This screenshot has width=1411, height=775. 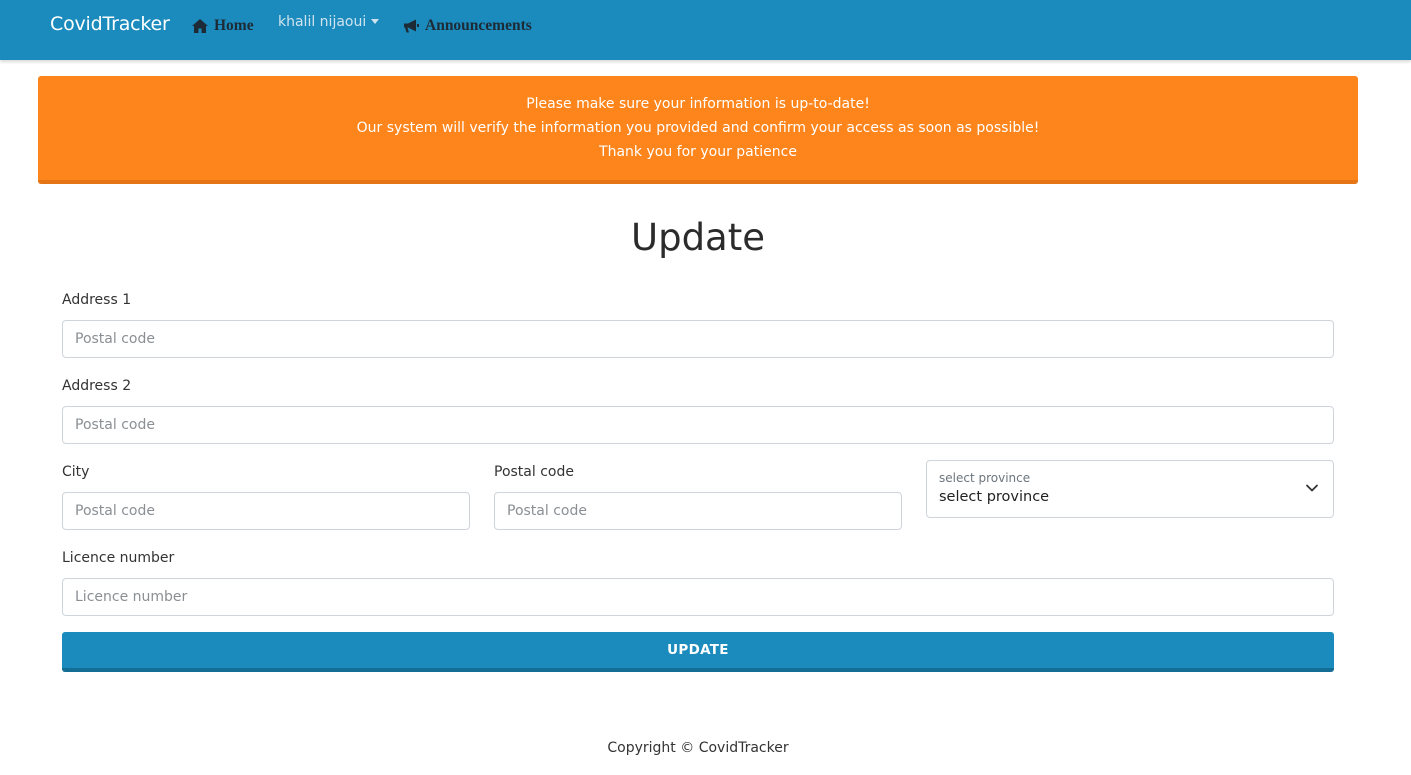 What do you see at coordinates (1312, 488) in the screenshot?
I see `chevron-down-icon` at bounding box center [1312, 488].